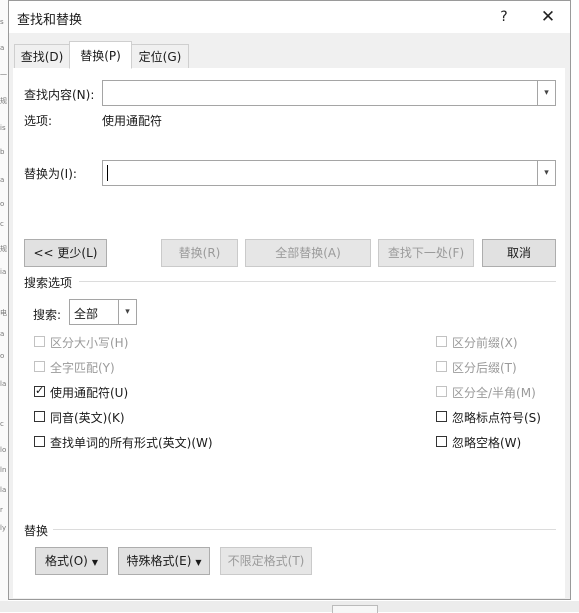  Describe the element at coordinates (329, 93) in the screenshot. I see `find-input: ▾` at that location.